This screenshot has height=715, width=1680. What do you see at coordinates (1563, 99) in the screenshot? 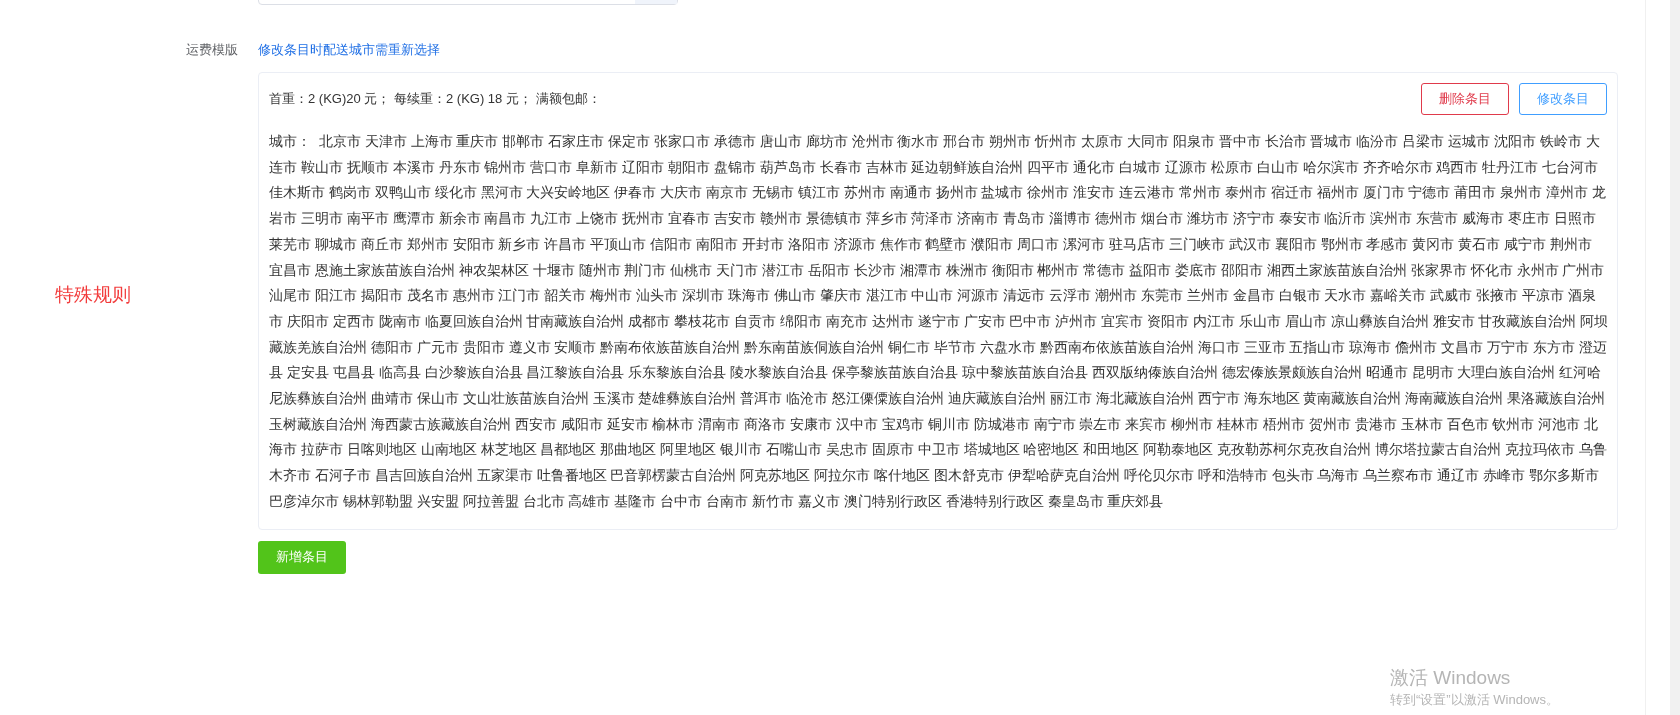
I see `edit-button: 修改条目` at bounding box center [1563, 99].